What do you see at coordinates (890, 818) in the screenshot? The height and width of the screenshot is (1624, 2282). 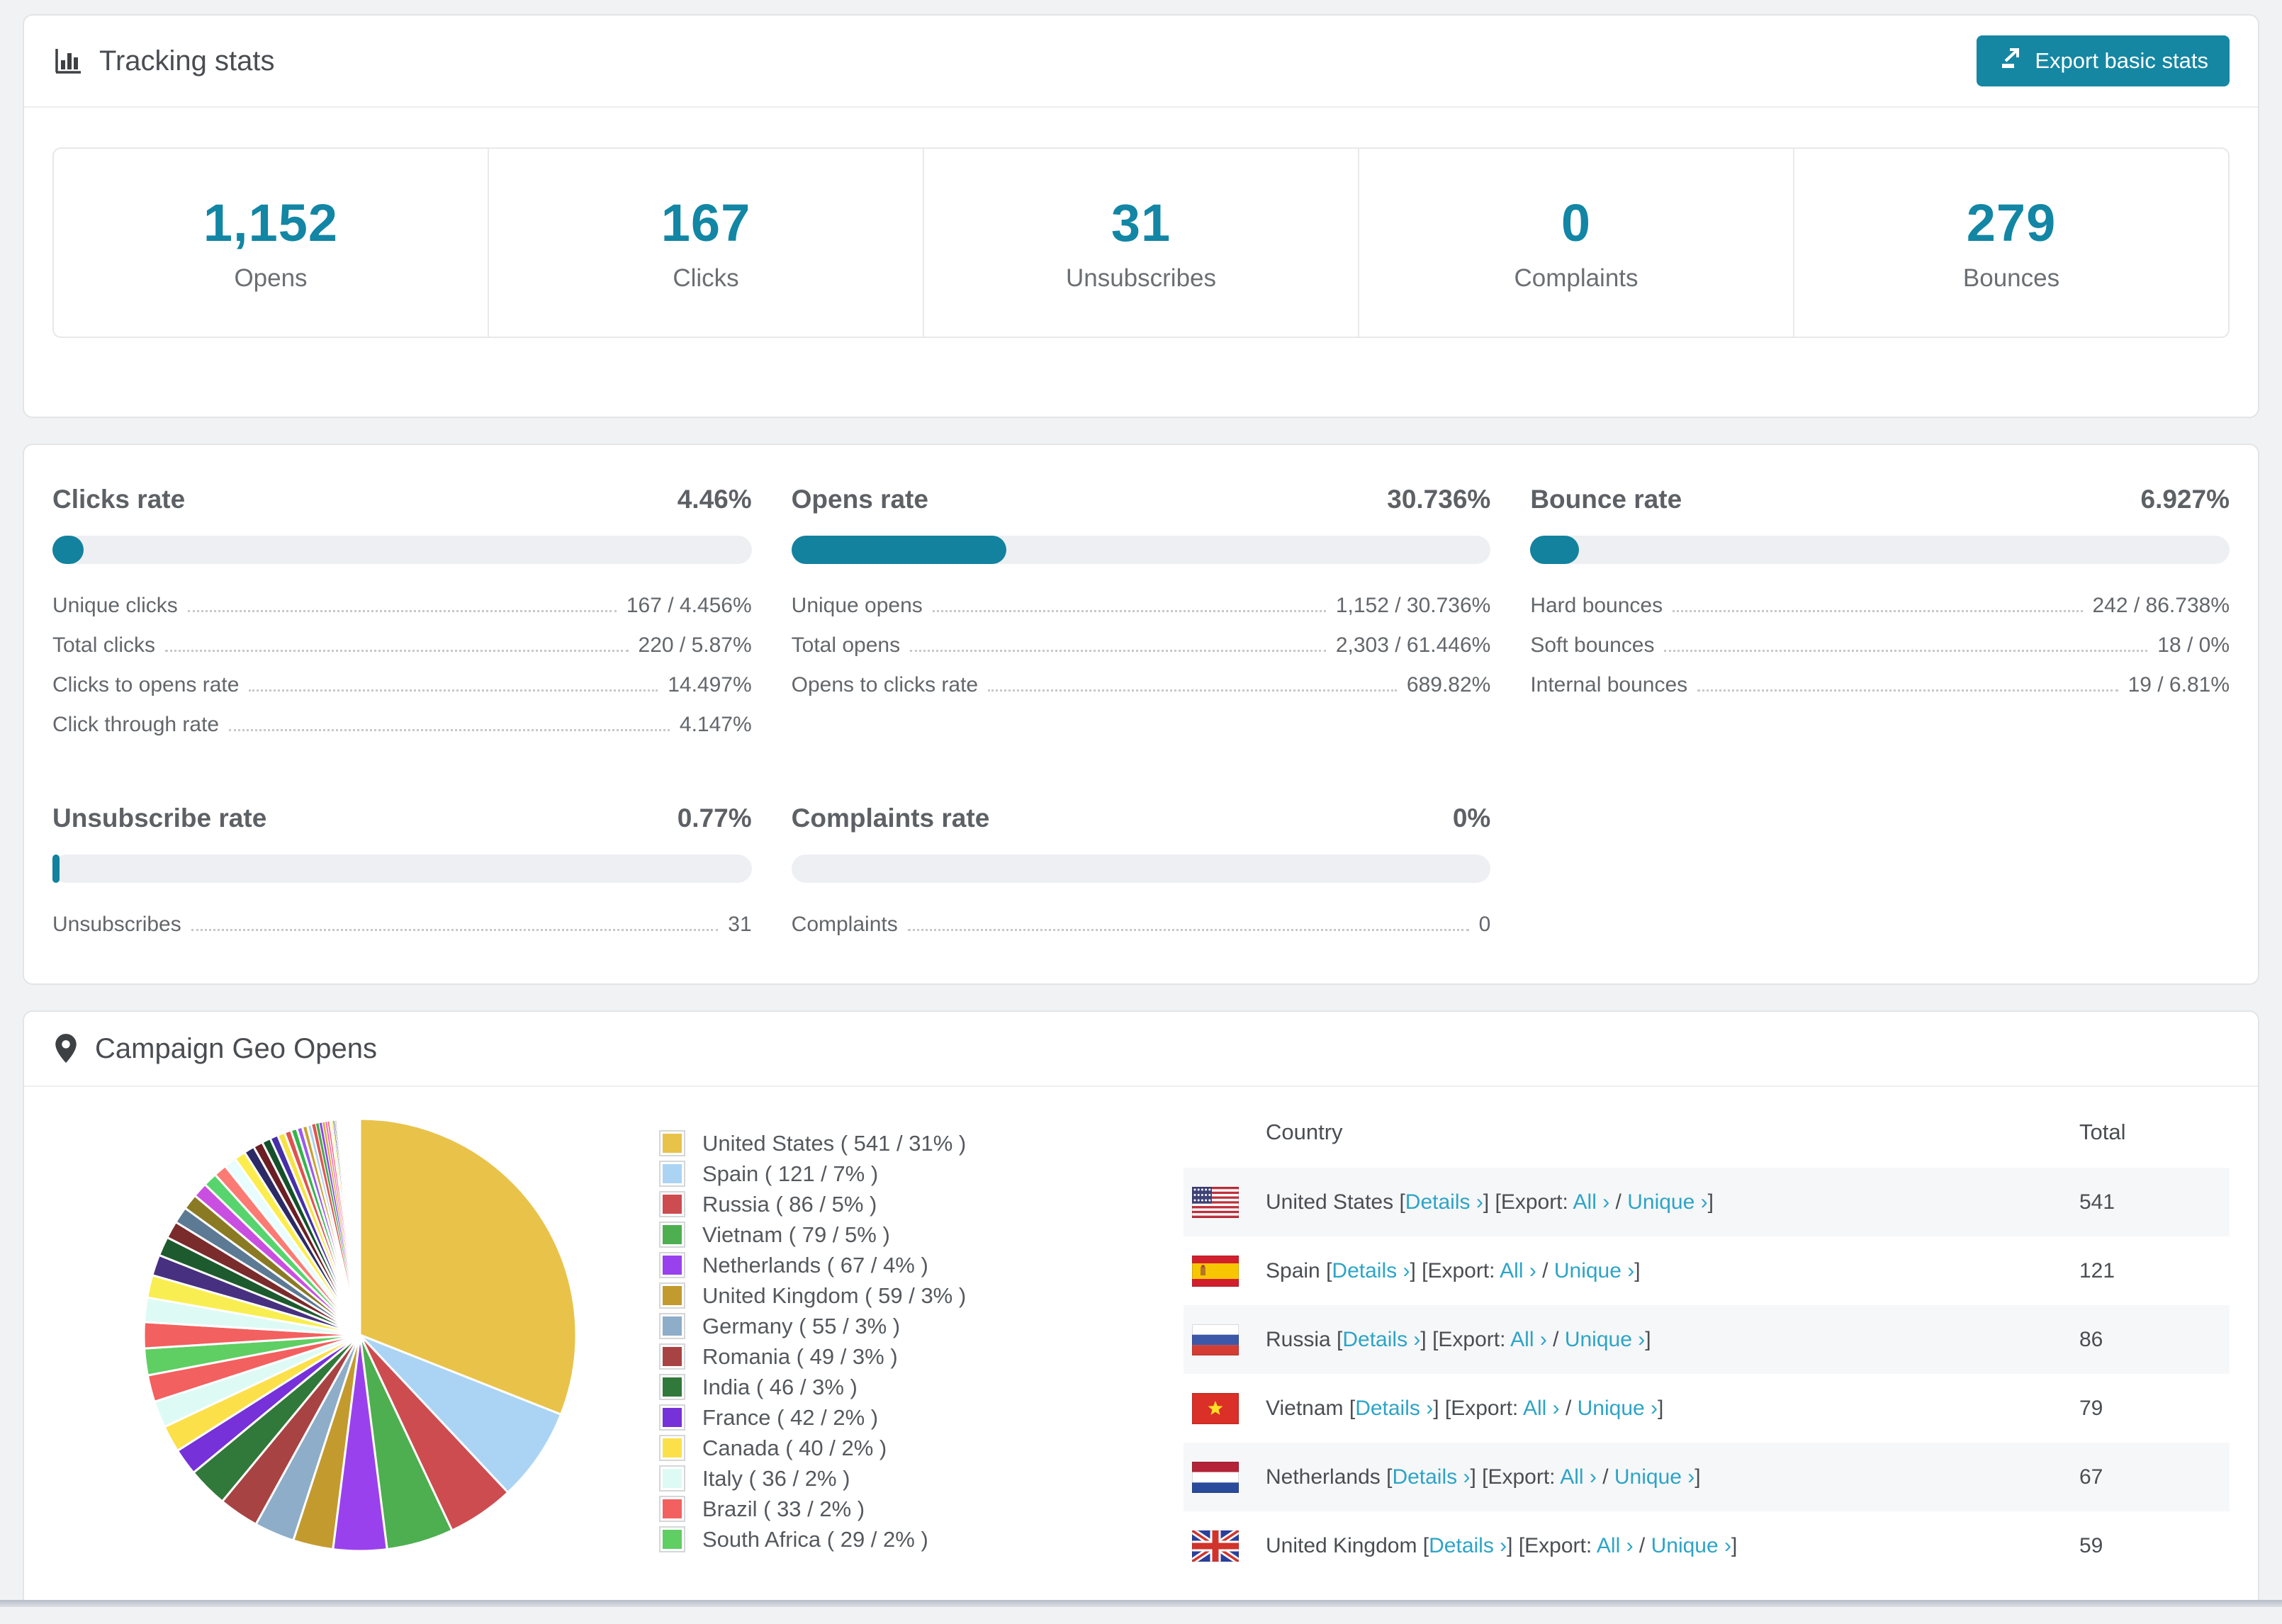 I see `rate-title: Complaints rate` at bounding box center [890, 818].